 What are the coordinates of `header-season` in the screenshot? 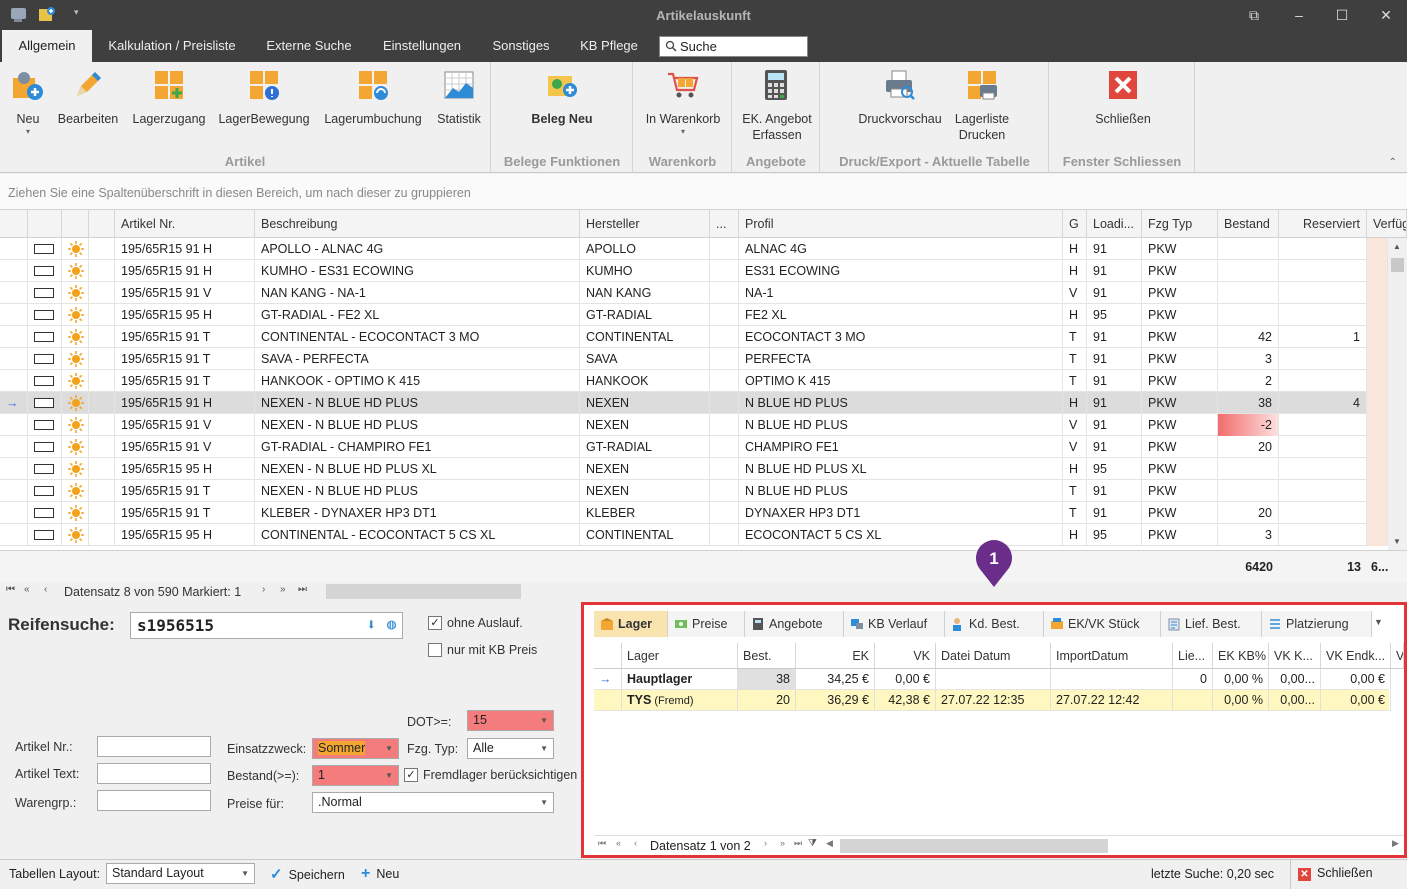 It's located at (75, 224).